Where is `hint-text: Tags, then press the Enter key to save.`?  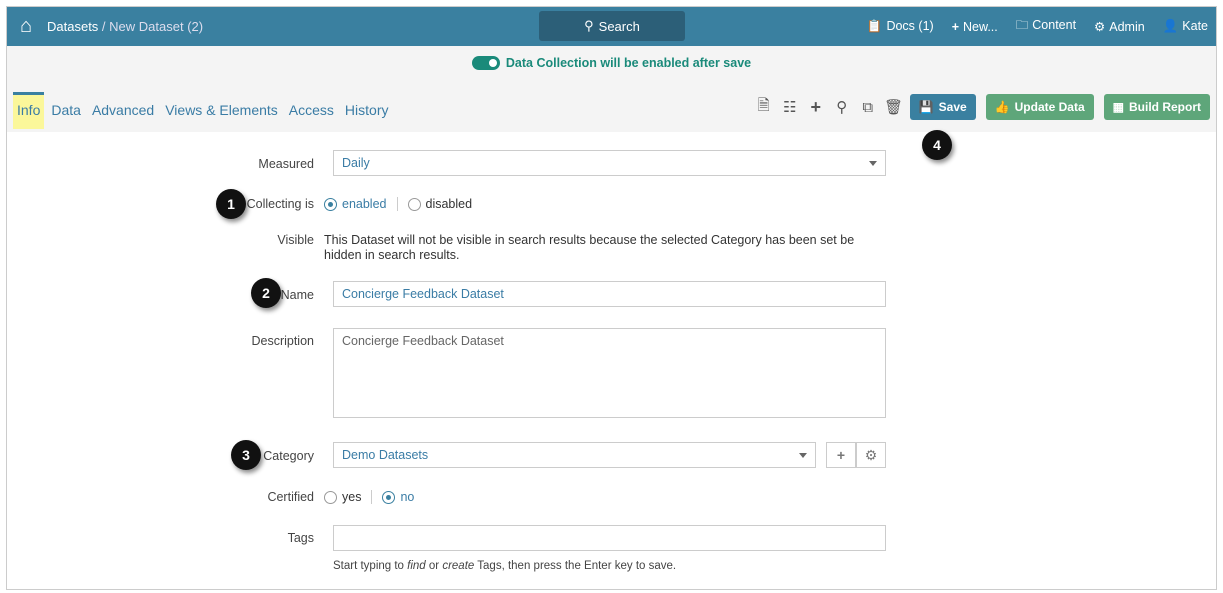
hint-text: Tags, then press the Enter key to save. is located at coordinates (575, 566).